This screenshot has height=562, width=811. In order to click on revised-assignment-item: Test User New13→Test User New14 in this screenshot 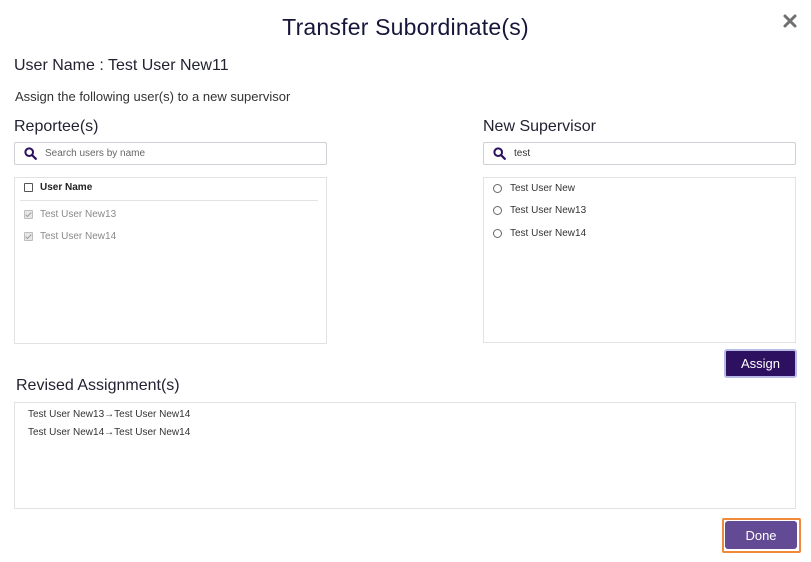, I will do `click(109, 414)`.